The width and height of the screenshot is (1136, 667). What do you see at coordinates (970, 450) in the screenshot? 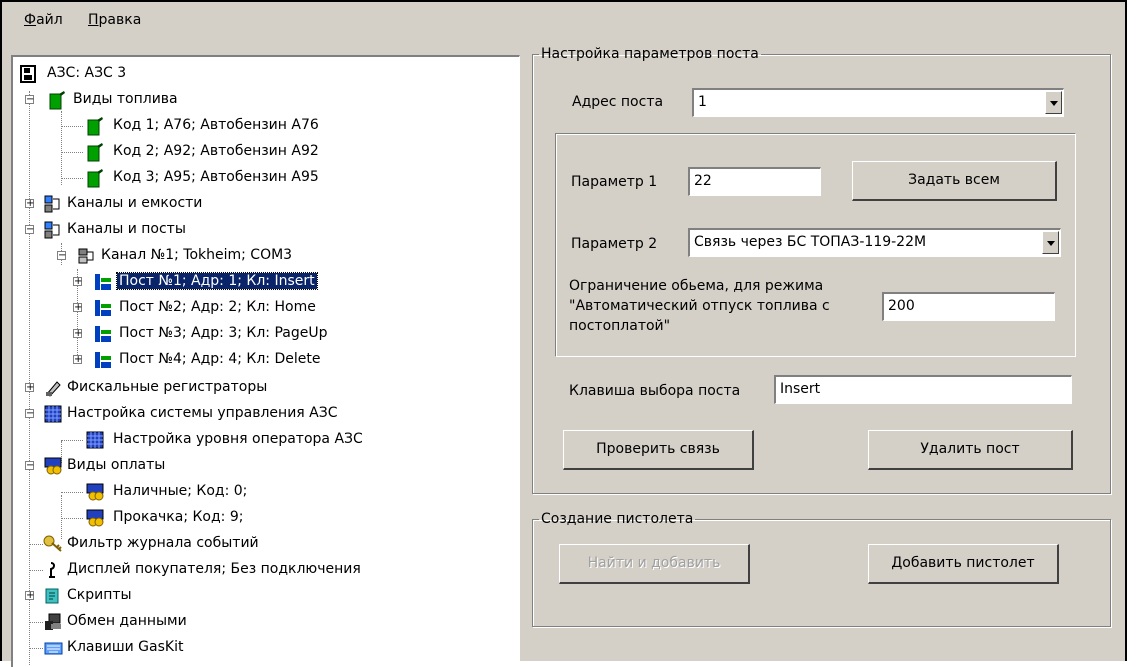
I see `delete-post-button: Удалить пост` at bounding box center [970, 450].